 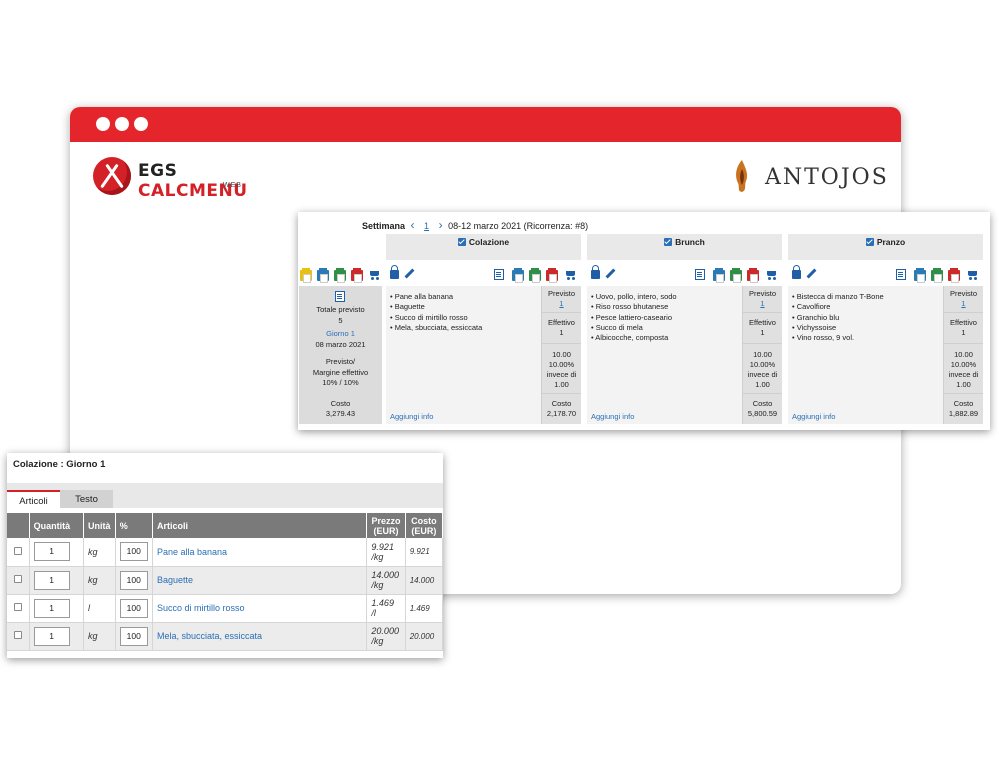 What do you see at coordinates (424, 580) in the screenshot?
I see `cost-value: 14.000` at bounding box center [424, 580].